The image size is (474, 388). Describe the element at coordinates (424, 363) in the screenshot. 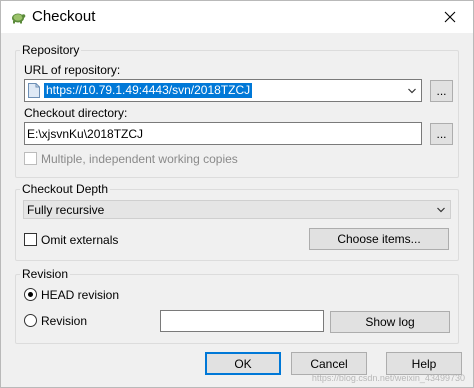

I see `help-button: Help` at that location.